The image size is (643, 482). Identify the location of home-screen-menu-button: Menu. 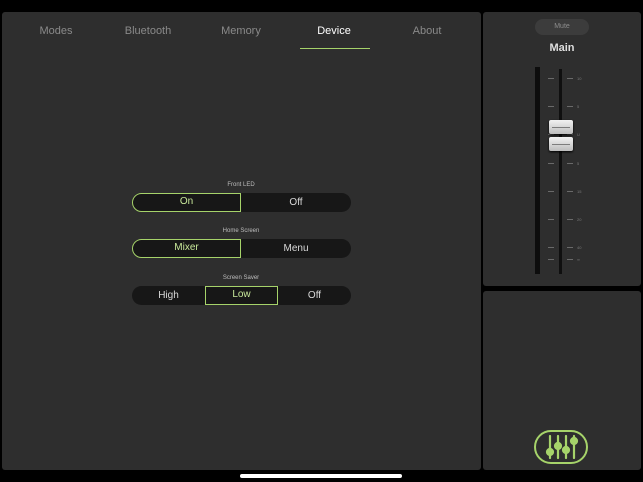
(296, 248).